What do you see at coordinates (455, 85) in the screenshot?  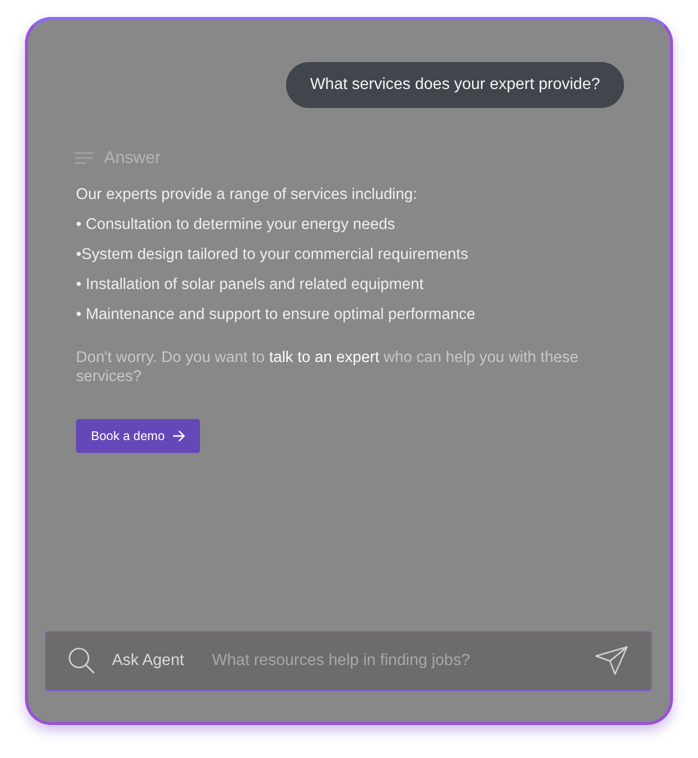 I see `question-bubble: What services does your expert provide?` at bounding box center [455, 85].